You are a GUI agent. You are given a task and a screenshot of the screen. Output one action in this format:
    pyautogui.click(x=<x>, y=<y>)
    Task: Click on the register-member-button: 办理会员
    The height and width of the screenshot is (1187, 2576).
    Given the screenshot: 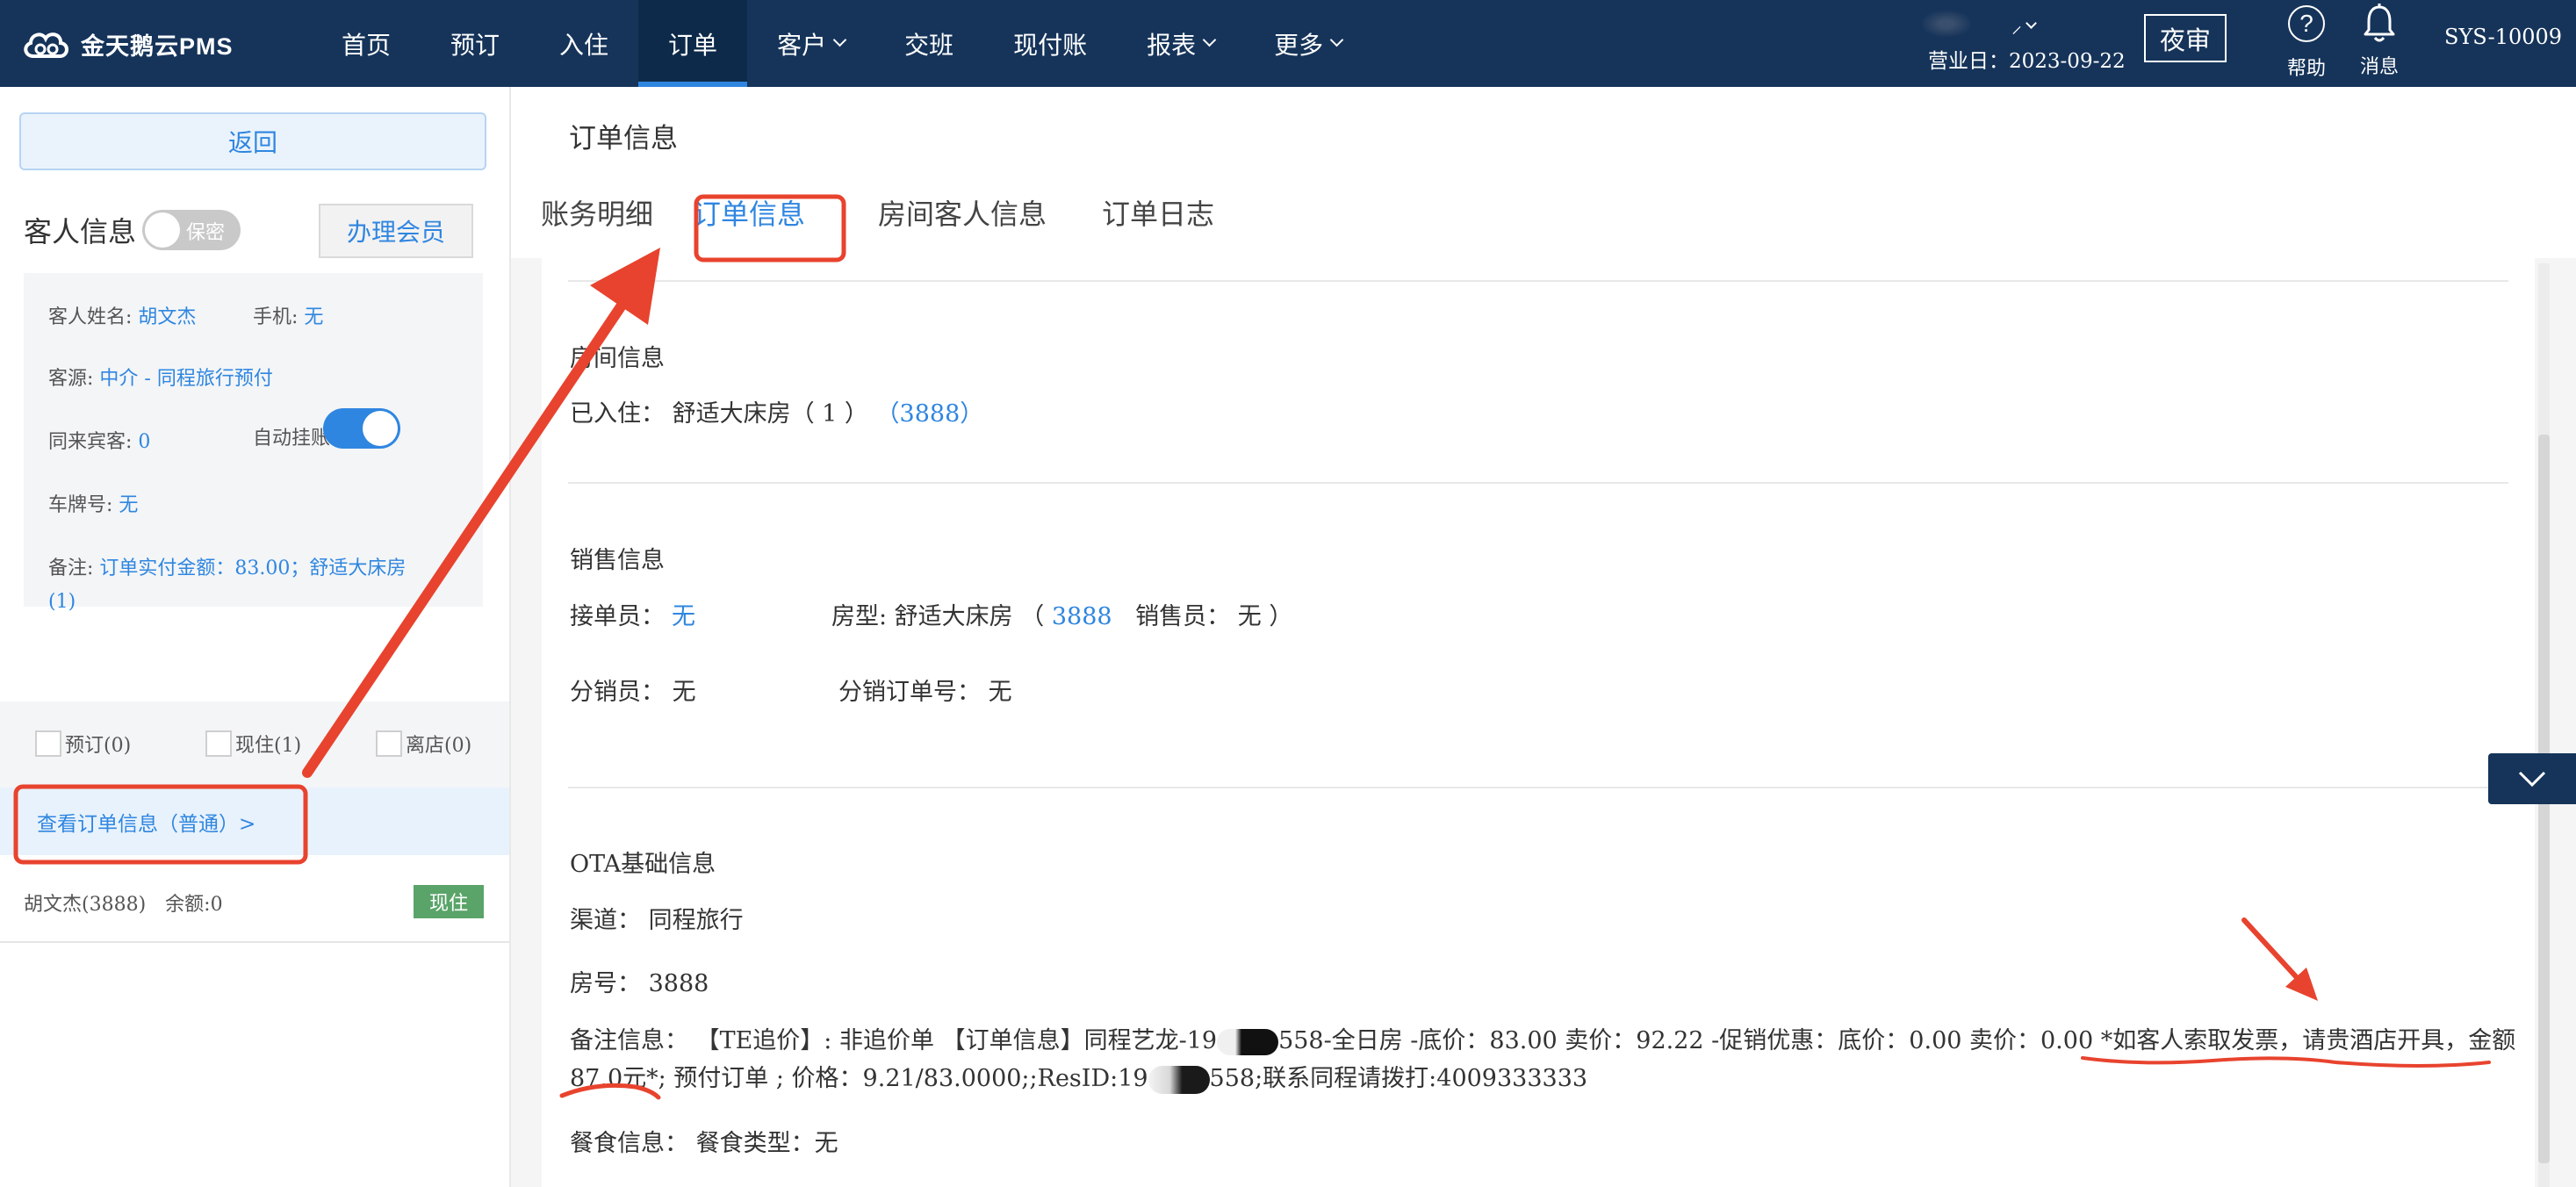 What is the action you would take?
    pyautogui.click(x=396, y=231)
    